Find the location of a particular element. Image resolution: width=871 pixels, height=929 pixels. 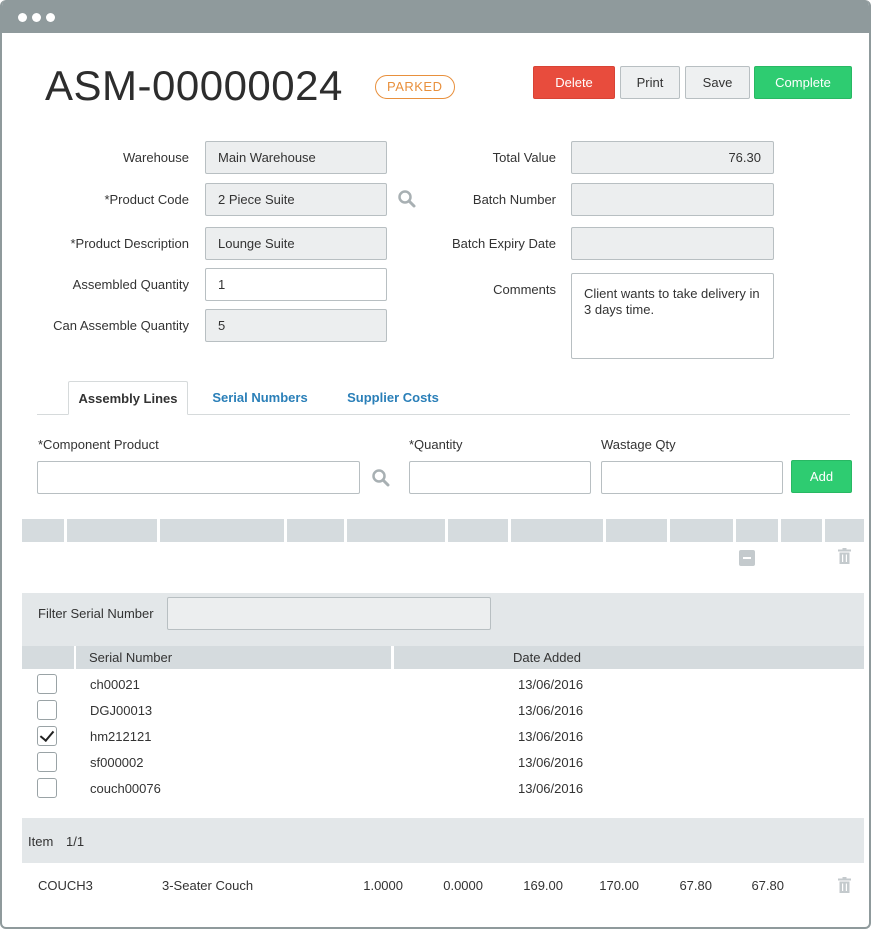

tab-assembly-lines: Assembly Lines is located at coordinates (128, 398).